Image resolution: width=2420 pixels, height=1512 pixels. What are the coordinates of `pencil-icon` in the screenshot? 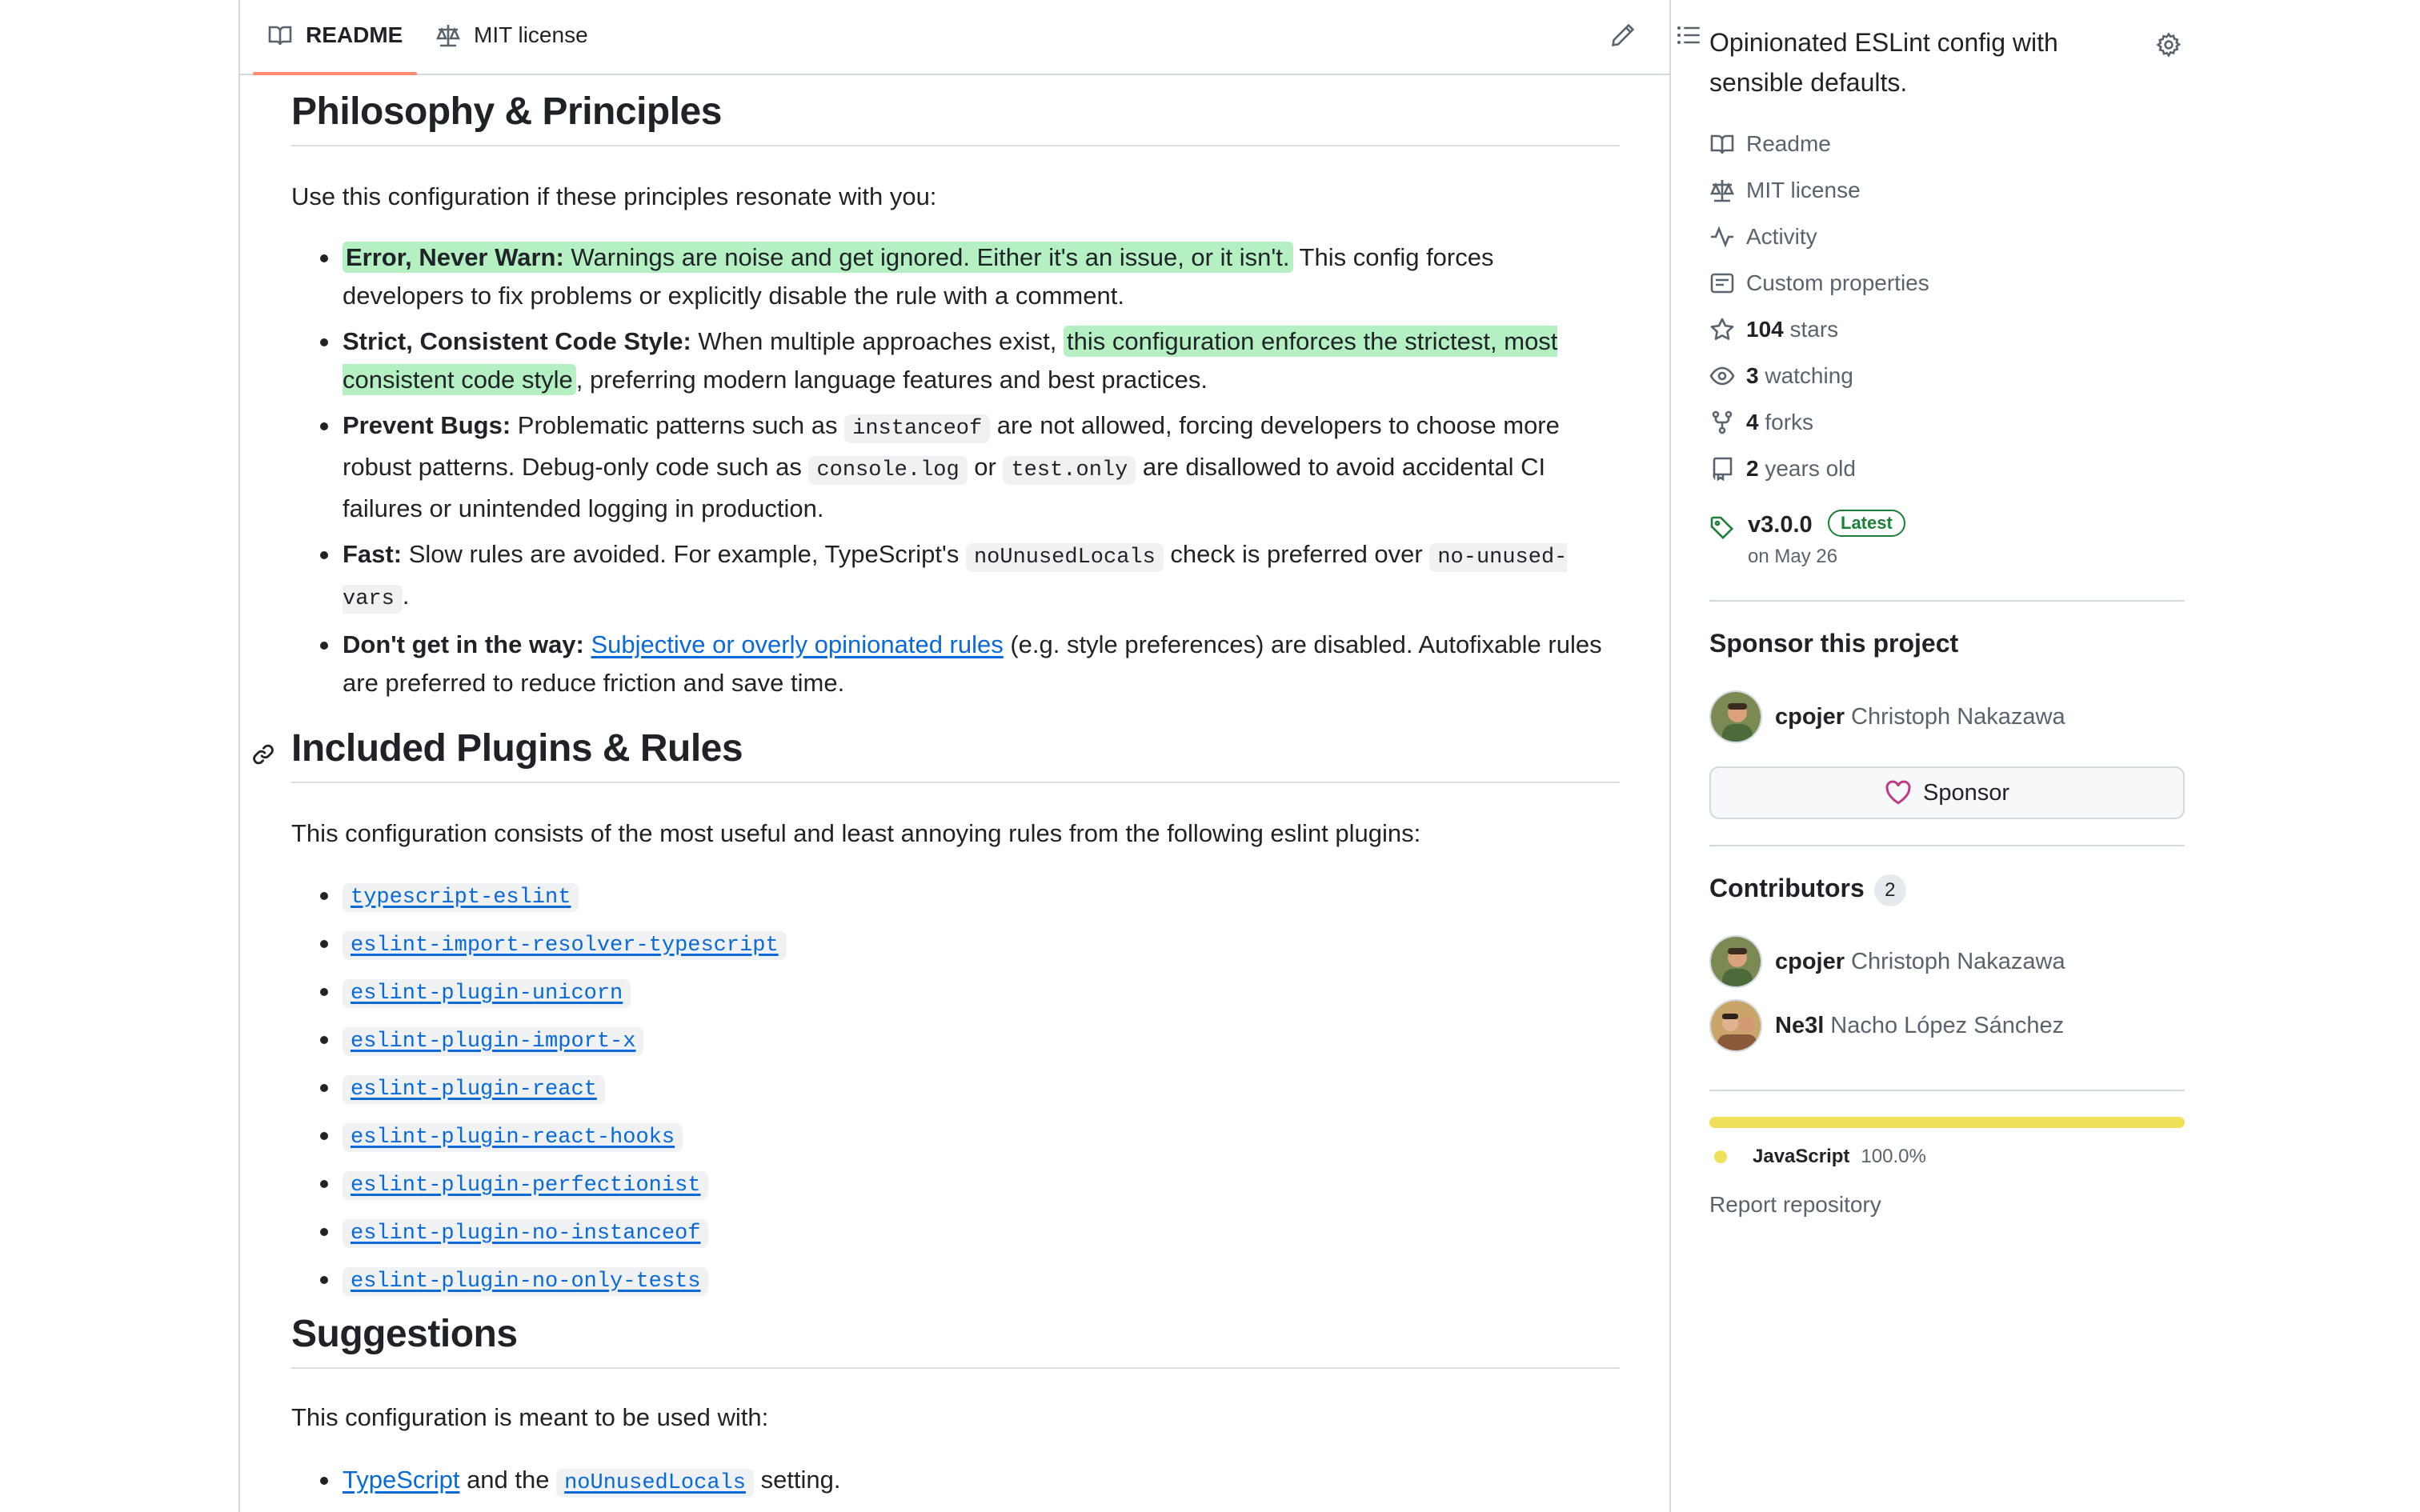 It's located at (1623, 34).